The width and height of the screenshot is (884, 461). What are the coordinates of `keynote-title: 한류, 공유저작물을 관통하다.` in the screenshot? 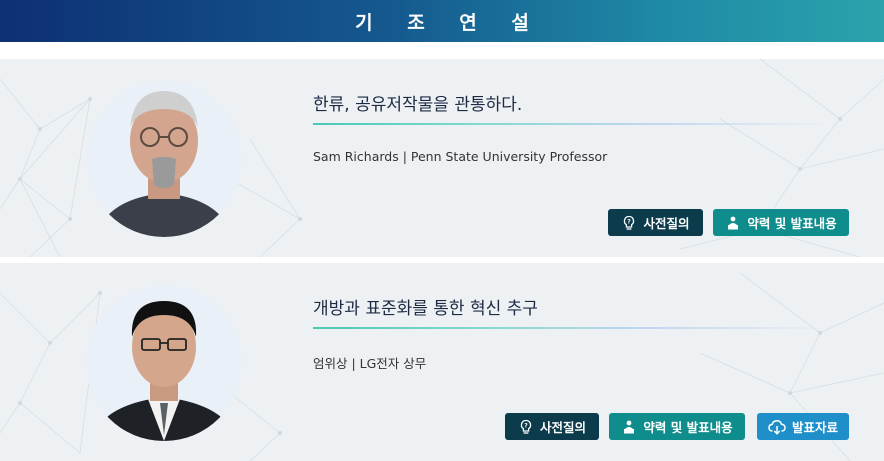 It's located at (418, 105).